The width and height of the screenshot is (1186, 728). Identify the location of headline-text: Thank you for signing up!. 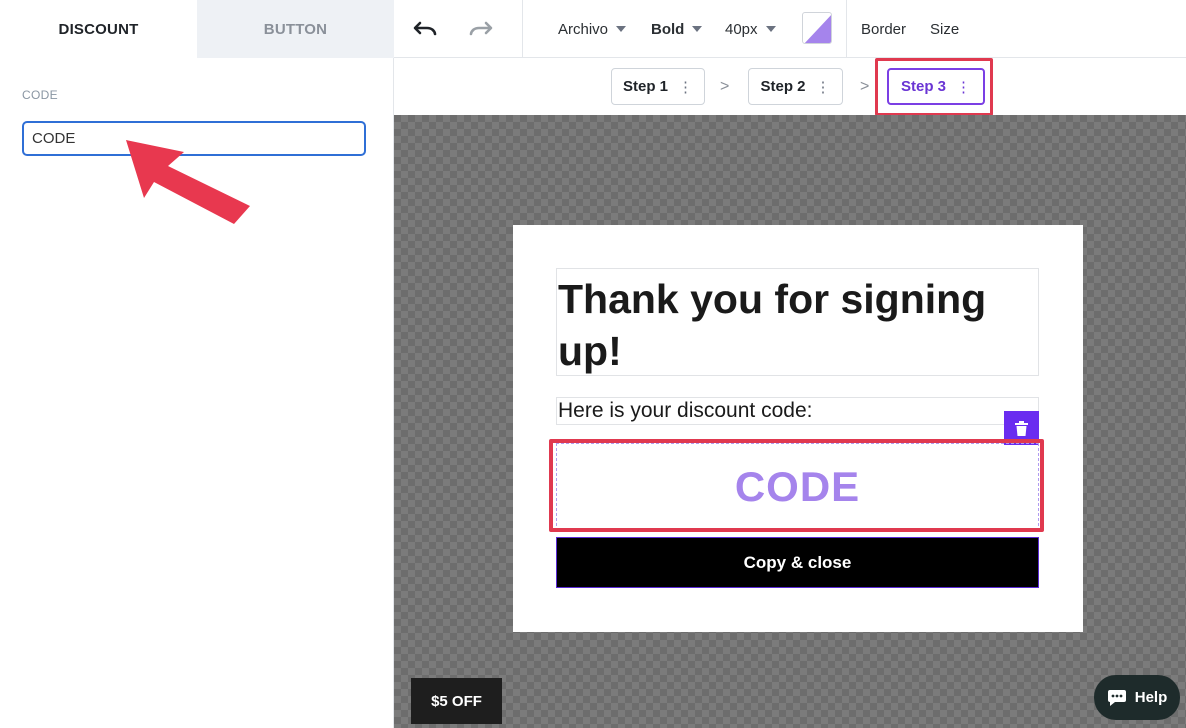
(772, 325).